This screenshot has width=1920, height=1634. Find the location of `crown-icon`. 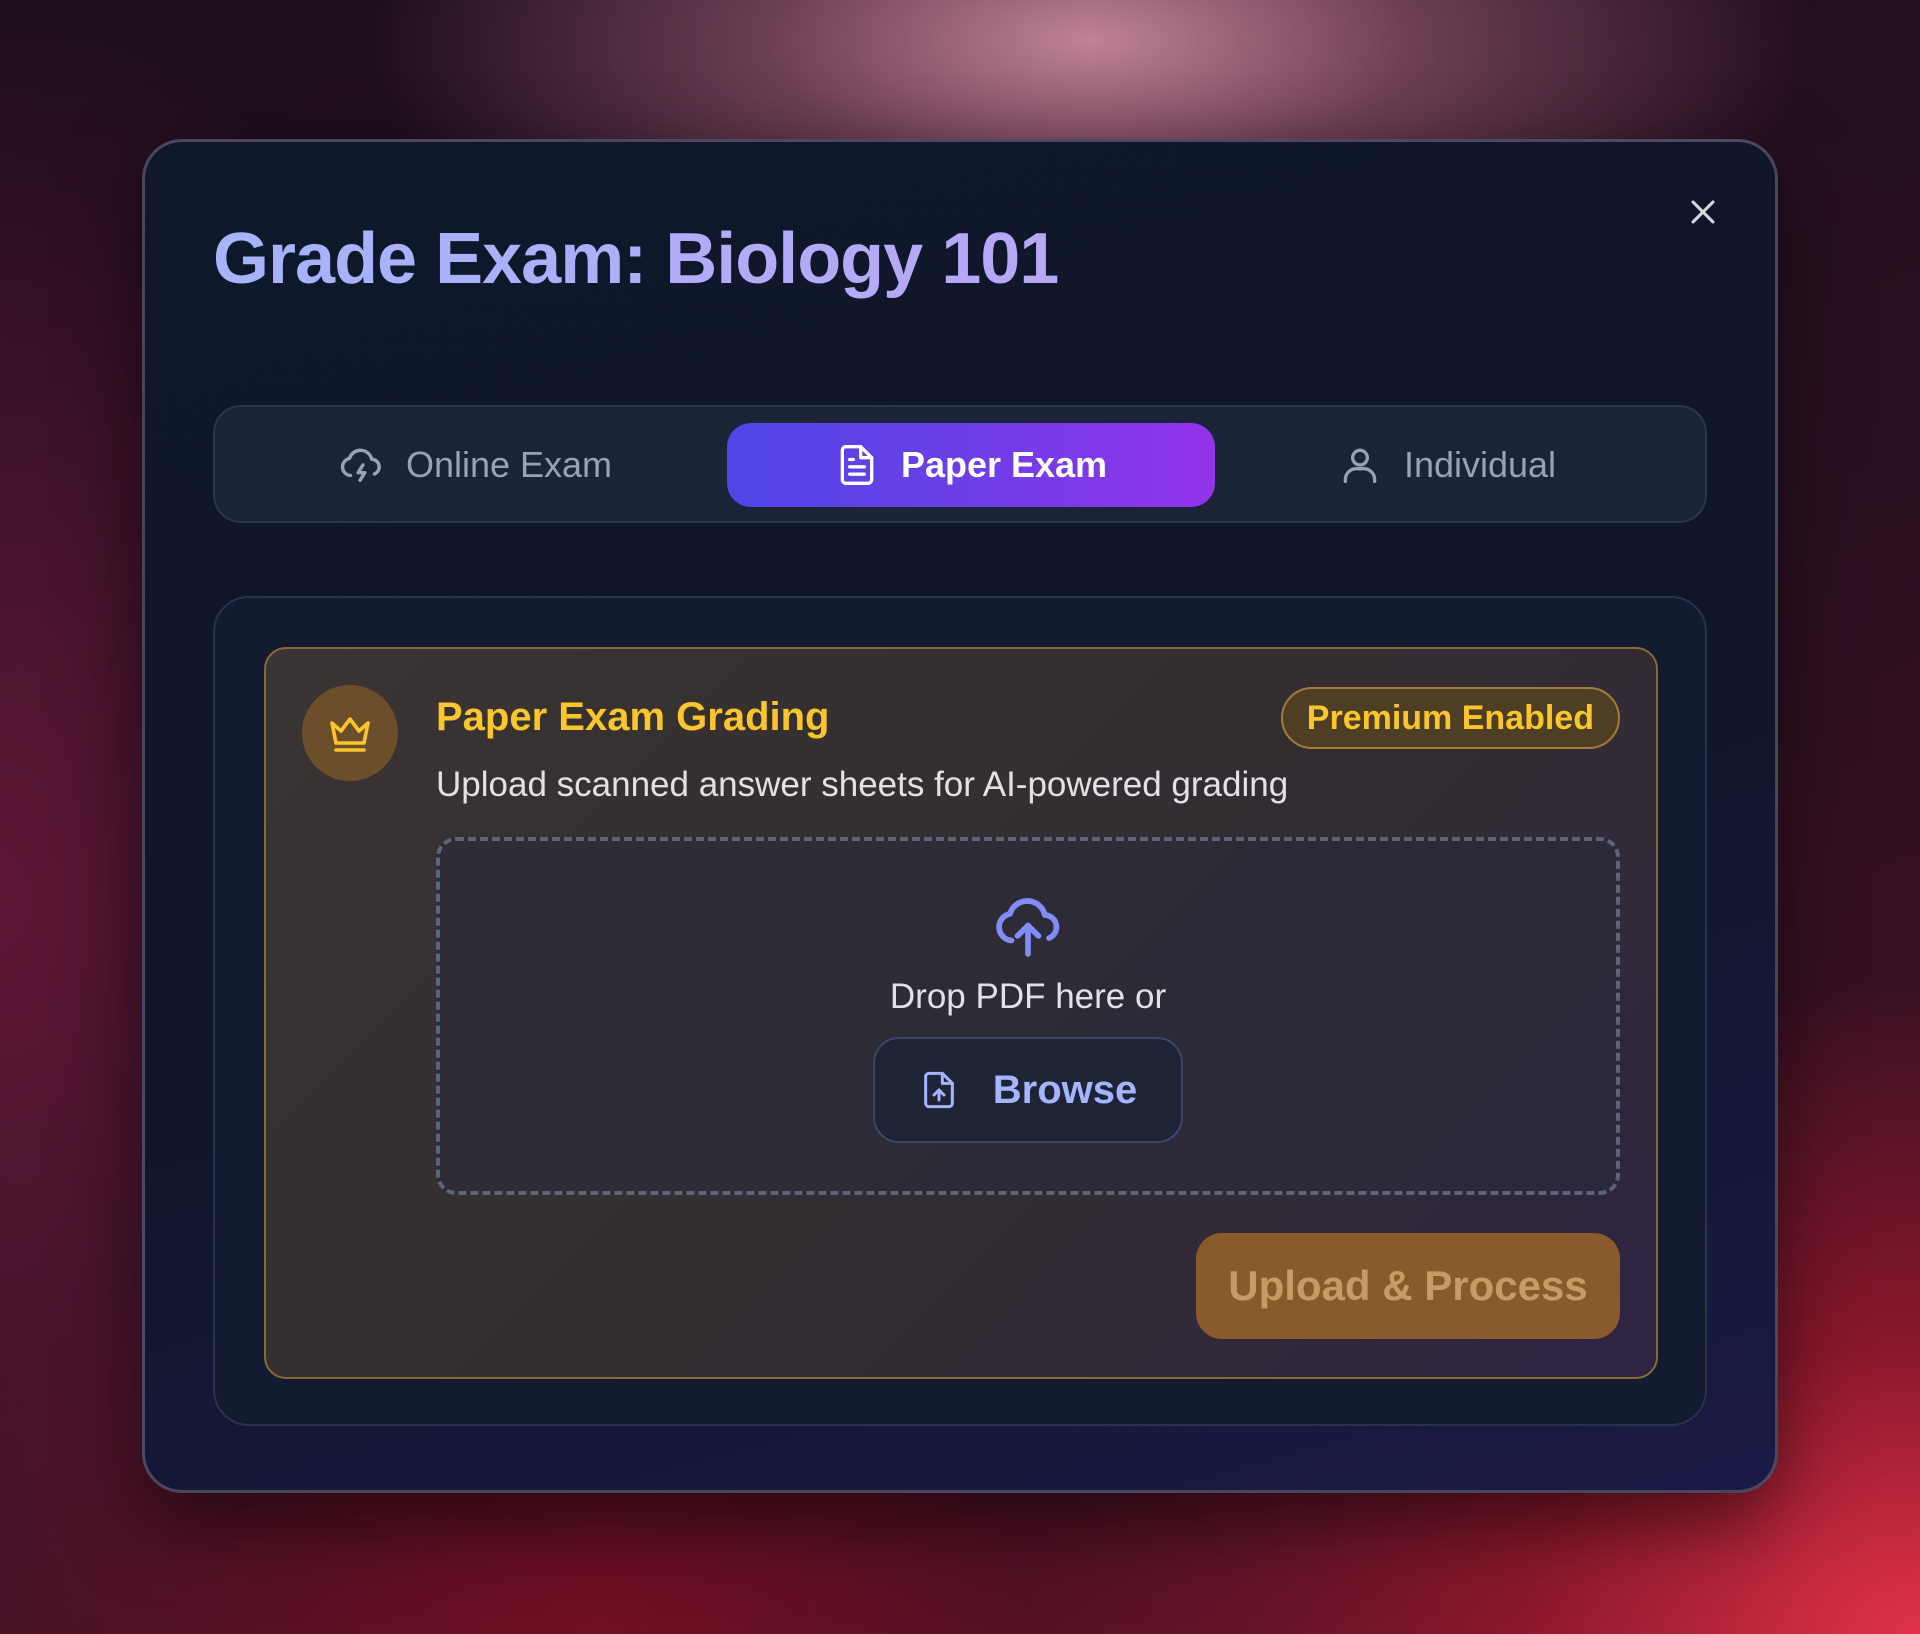

crown-icon is located at coordinates (350, 734).